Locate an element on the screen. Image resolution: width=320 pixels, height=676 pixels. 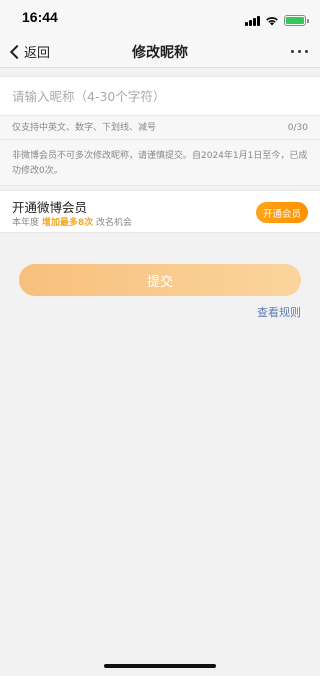
input-hint: 仅支持中英文、数字、下划线、减号 is located at coordinates (84, 128).